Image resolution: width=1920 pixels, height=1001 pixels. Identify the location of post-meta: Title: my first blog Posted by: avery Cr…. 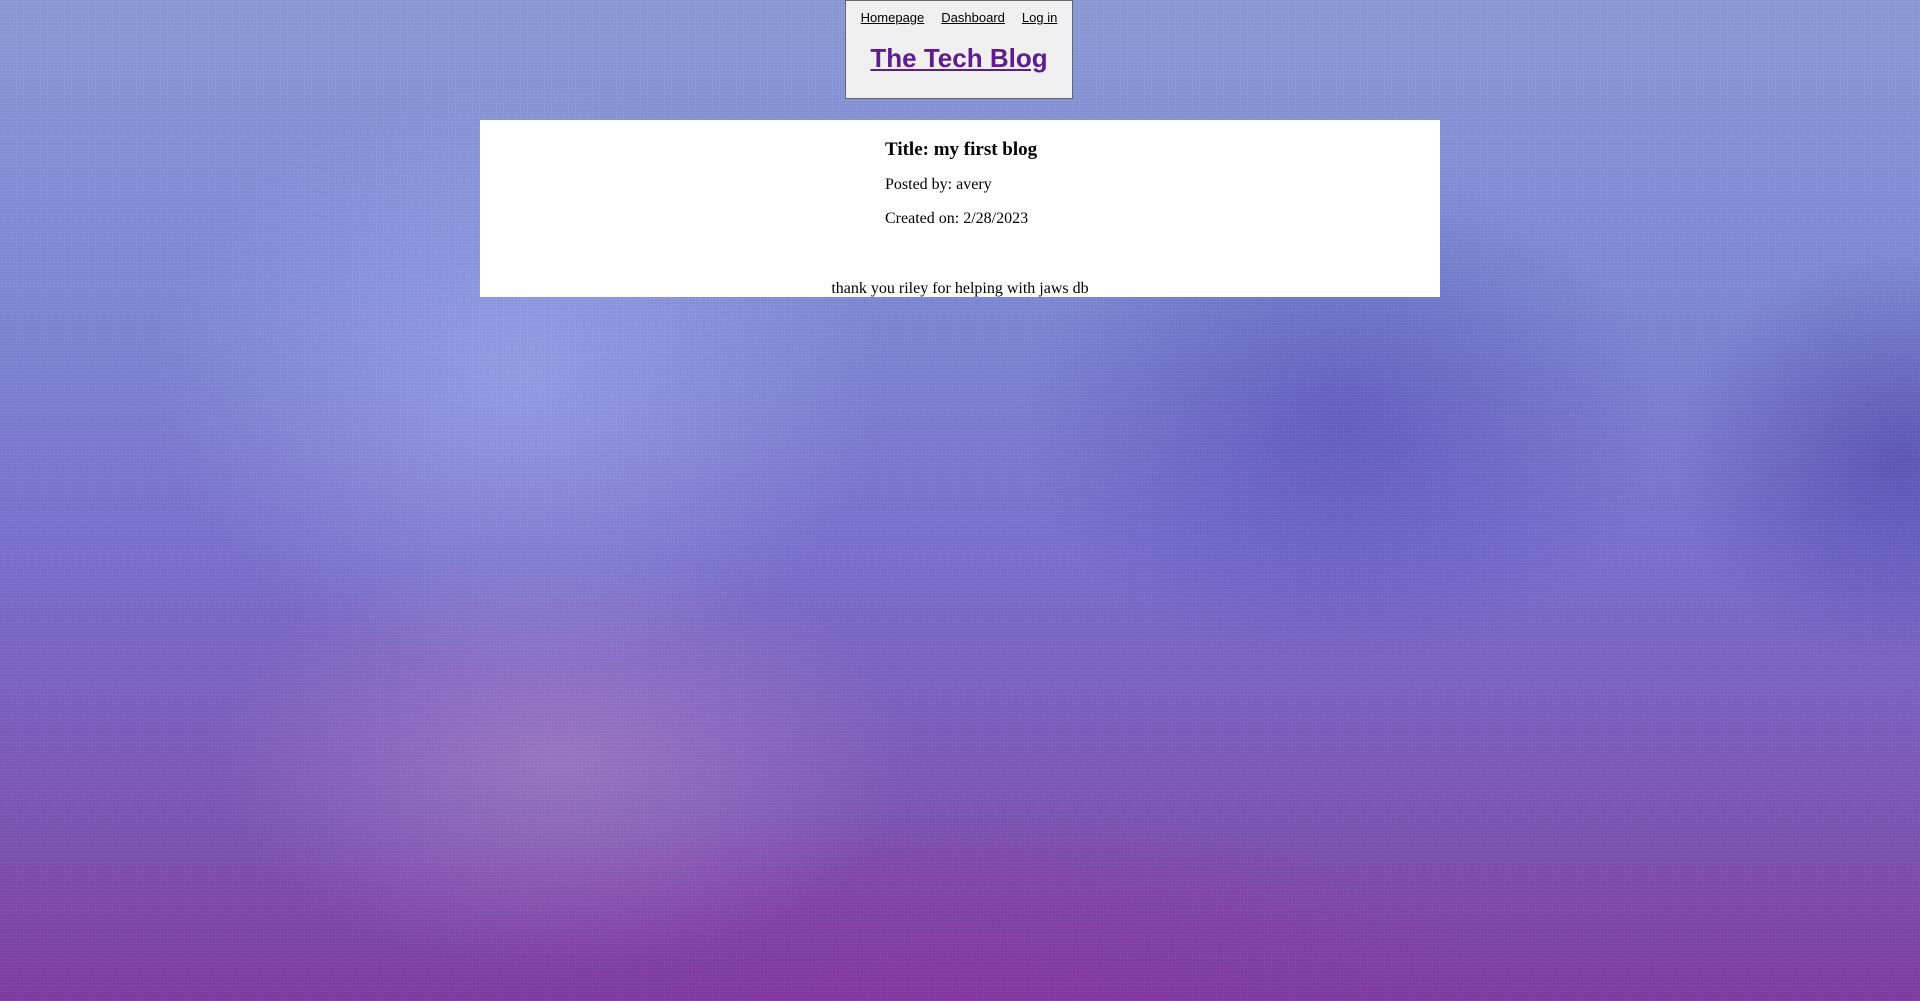
(961, 183).